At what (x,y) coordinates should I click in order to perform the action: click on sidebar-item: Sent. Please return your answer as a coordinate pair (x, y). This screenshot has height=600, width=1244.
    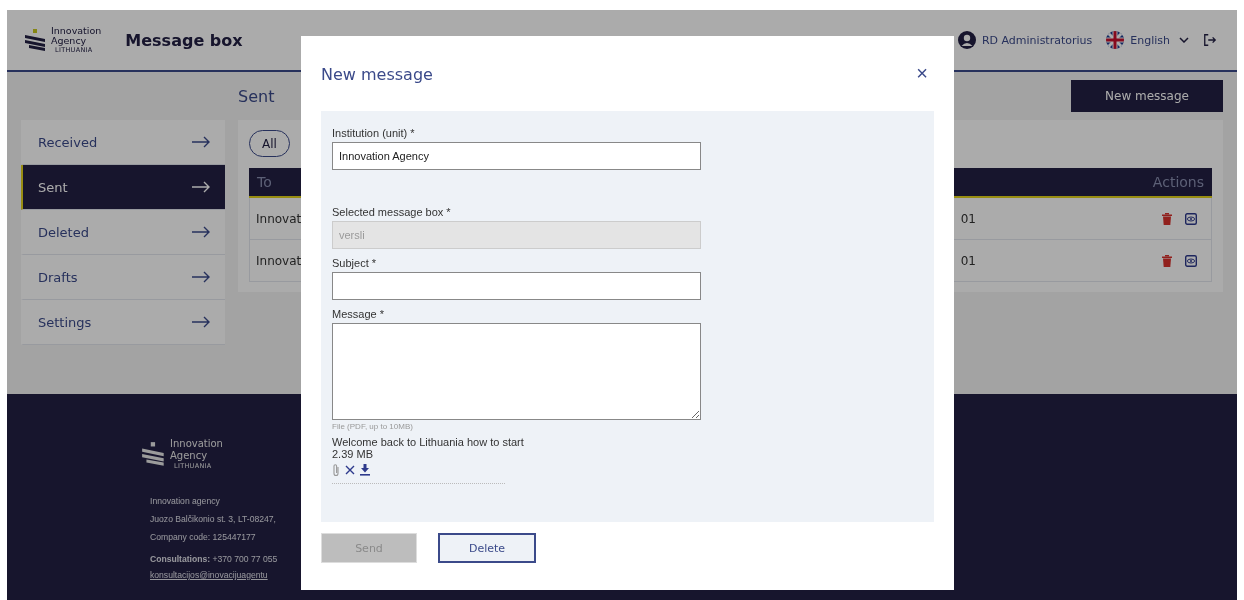
    Looking at the image, I should click on (123, 187).